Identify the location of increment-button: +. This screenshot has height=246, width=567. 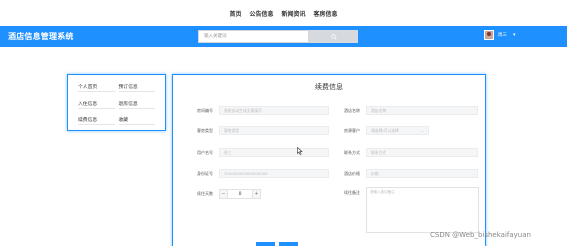
(256, 194).